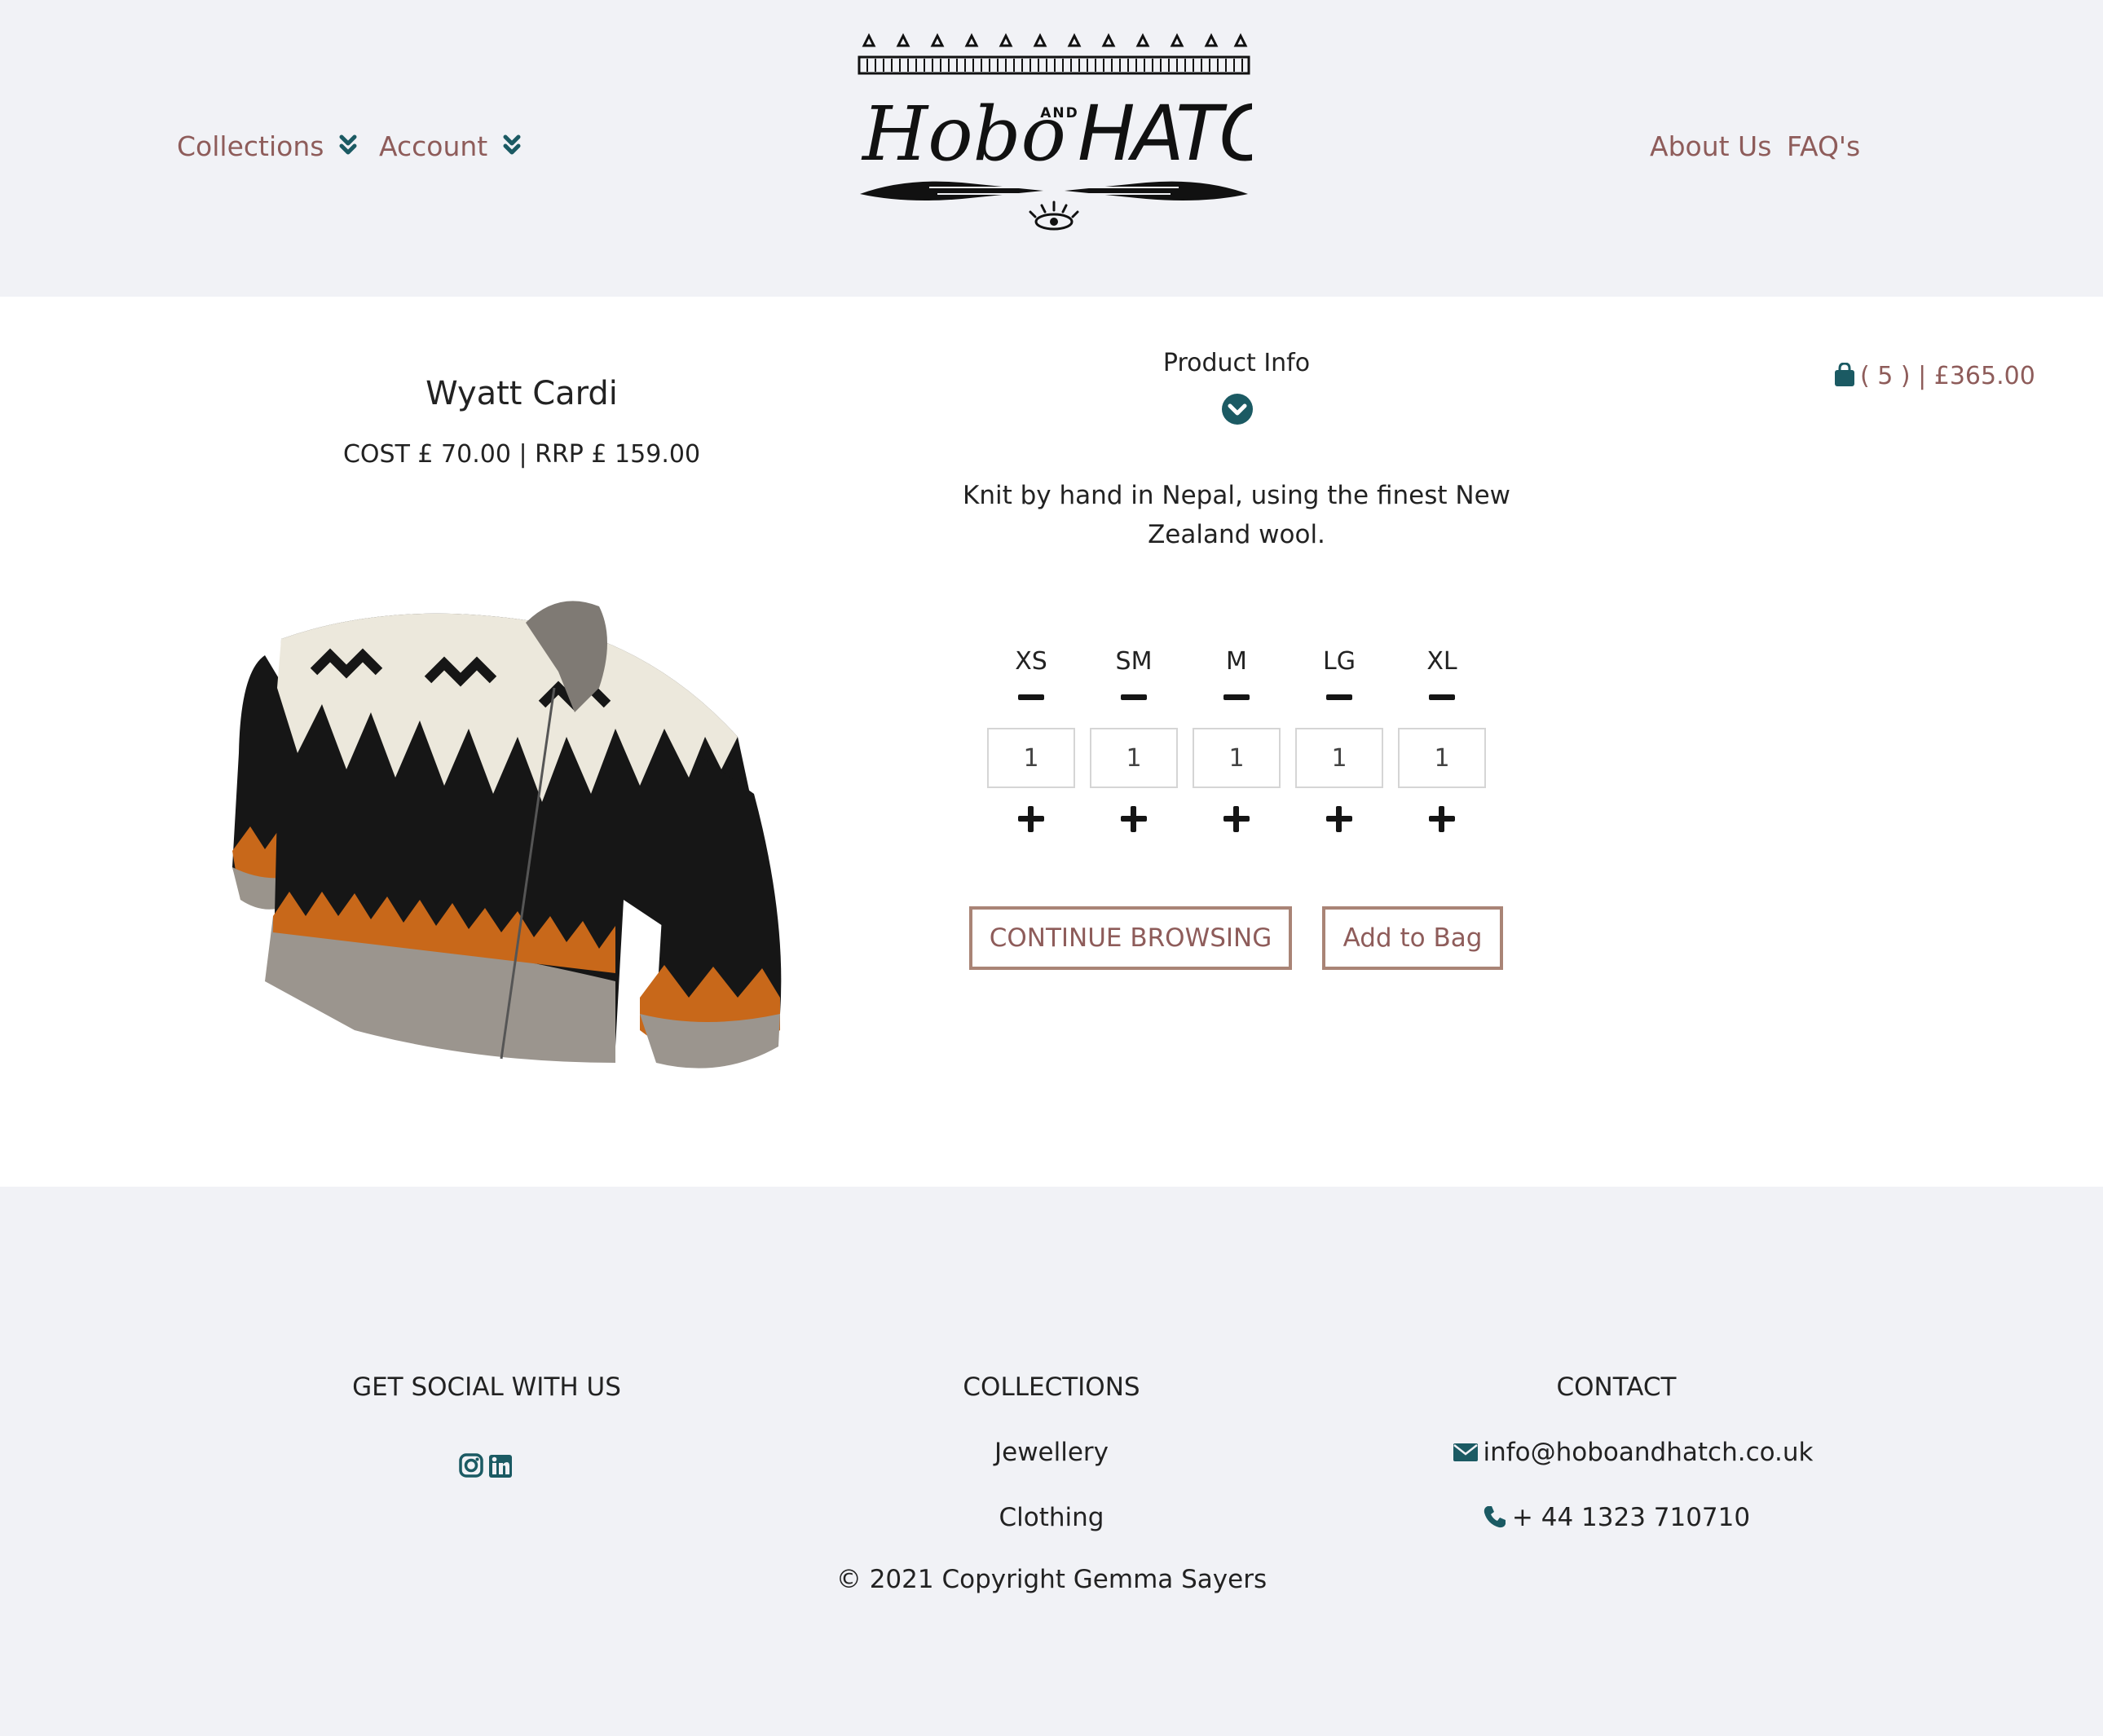  I want to click on logo-text-mid: AND, so click(1059, 113).